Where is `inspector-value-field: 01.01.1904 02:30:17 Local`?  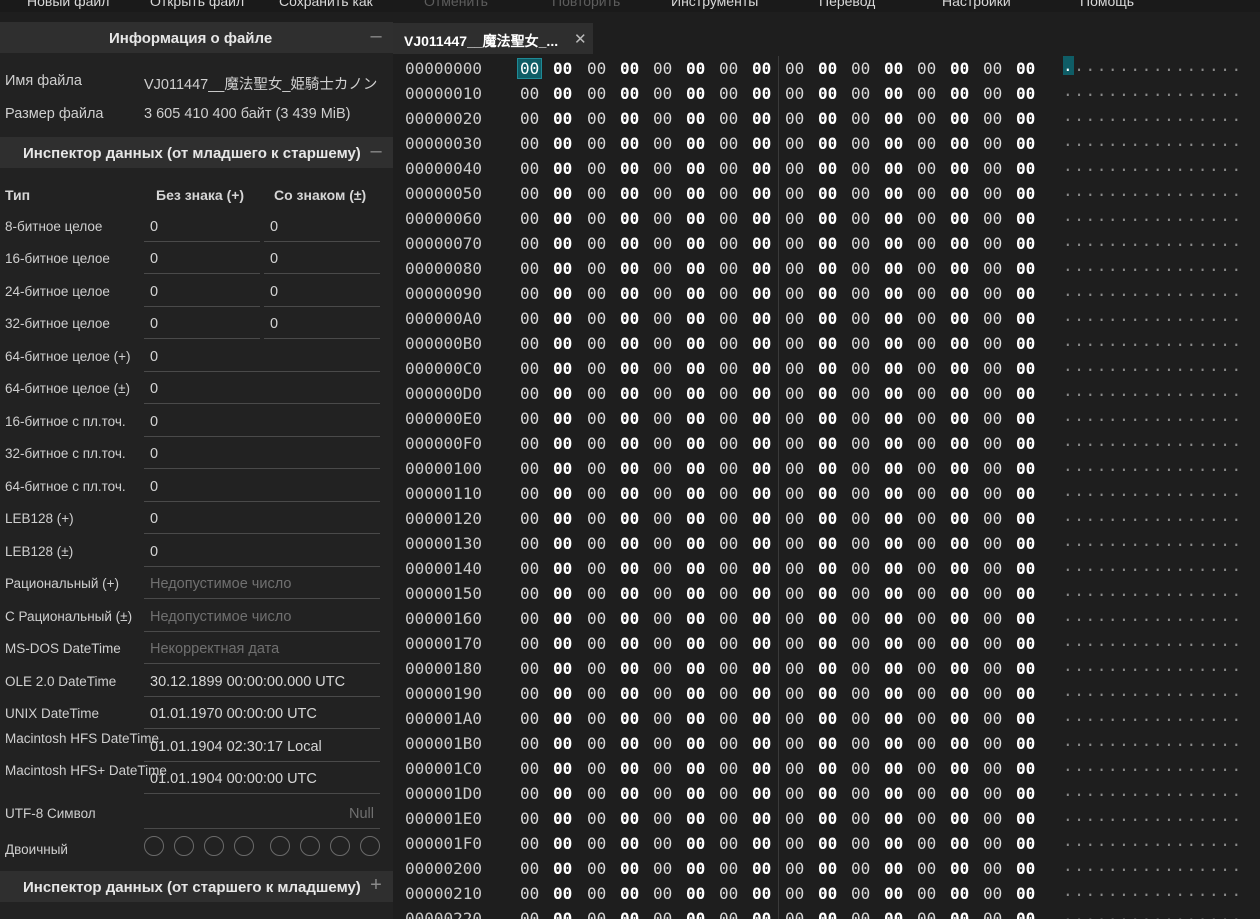
inspector-value-field: 01.01.1904 02:30:17 Local is located at coordinates (262, 746).